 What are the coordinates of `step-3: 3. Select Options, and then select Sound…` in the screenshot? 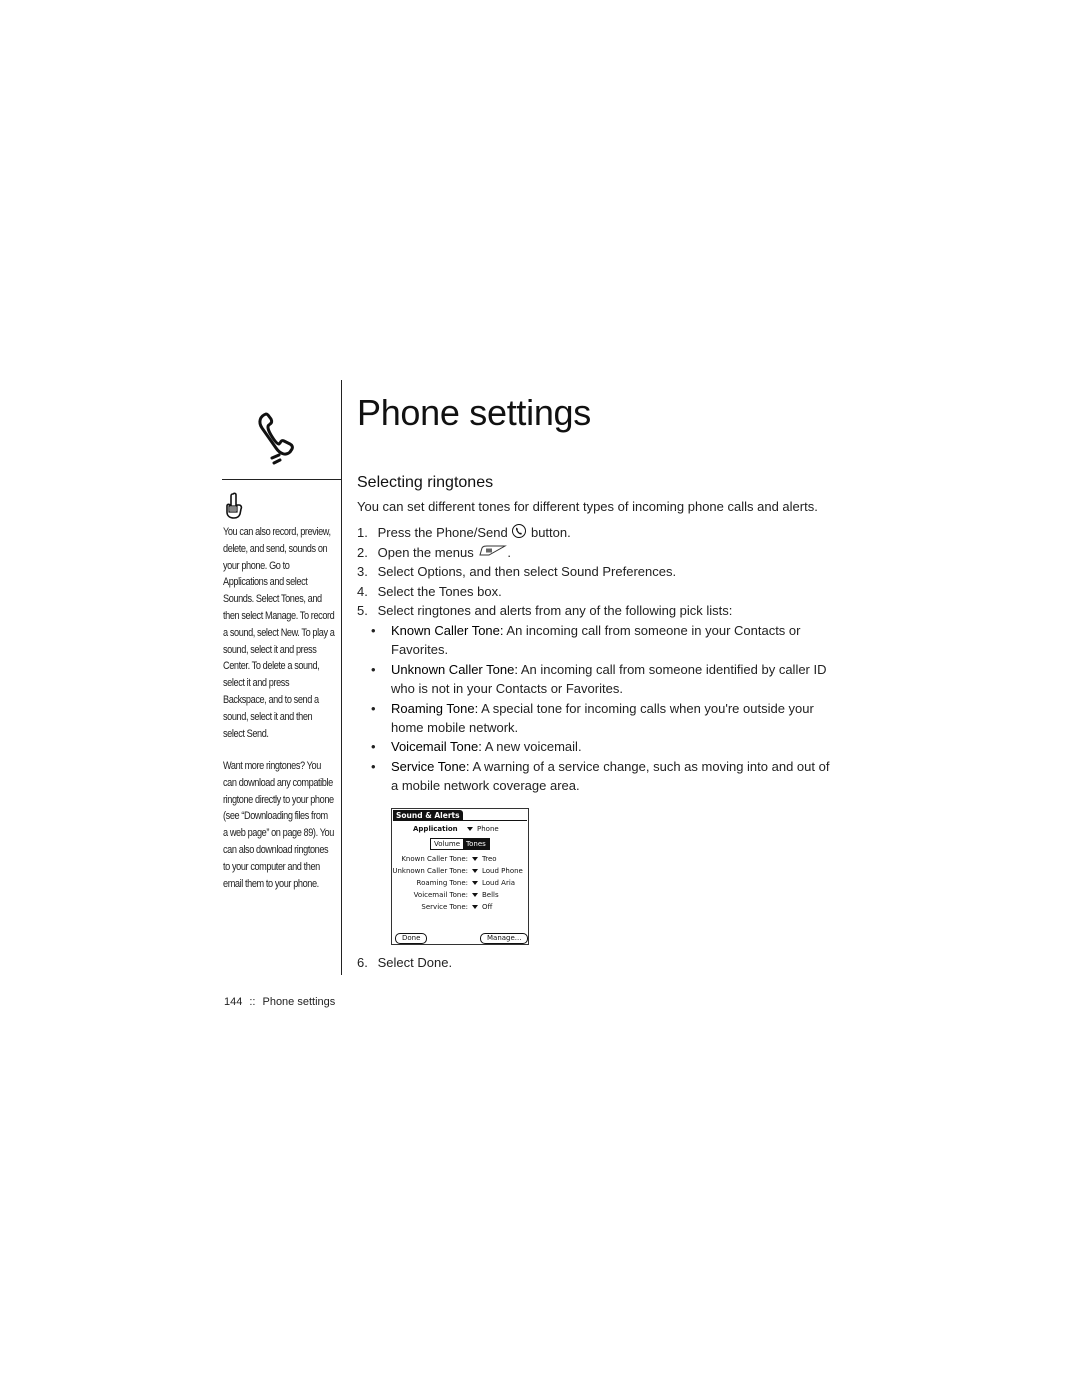 It's located at (517, 572).